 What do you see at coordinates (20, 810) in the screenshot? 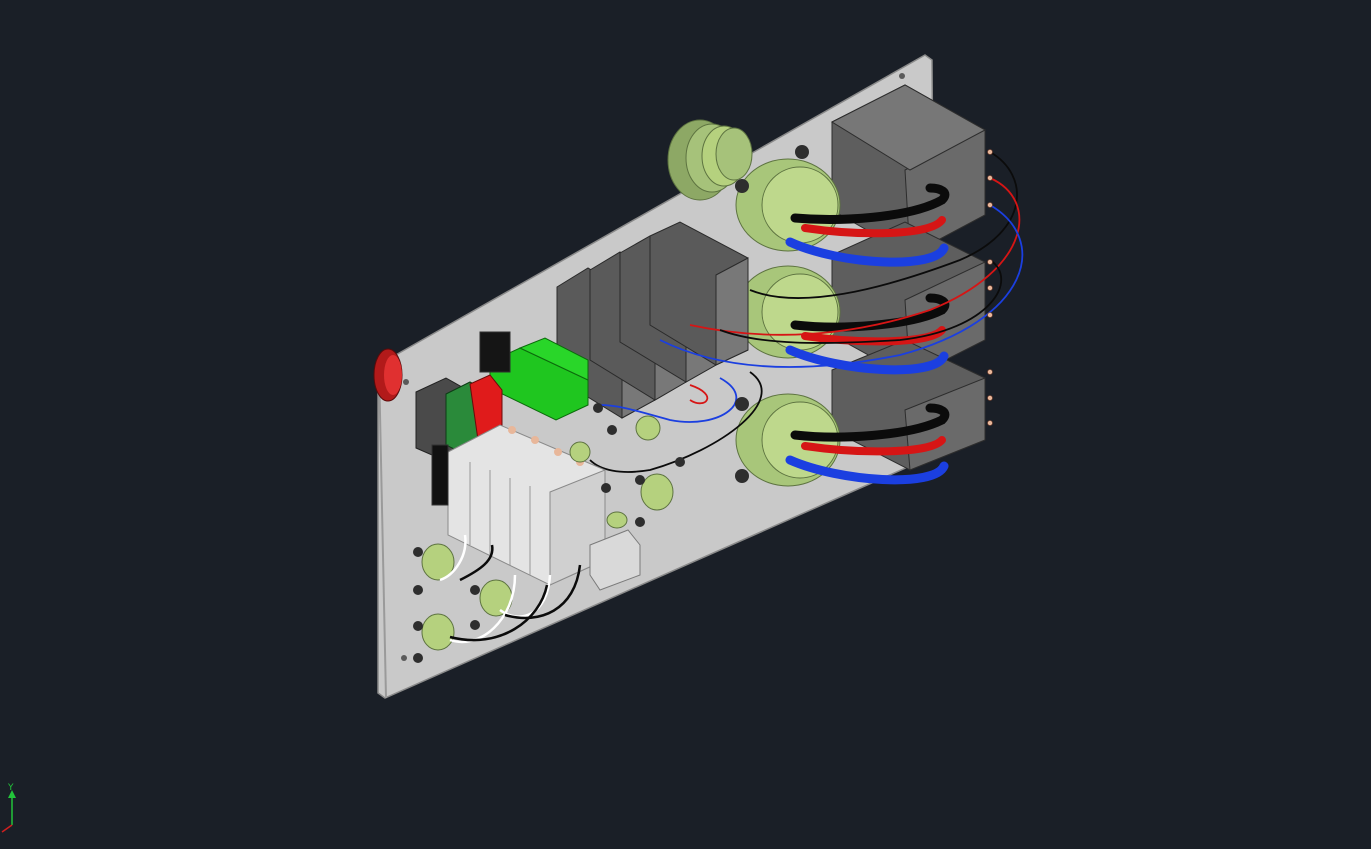
I see `ucs-icon: Y` at bounding box center [20, 810].